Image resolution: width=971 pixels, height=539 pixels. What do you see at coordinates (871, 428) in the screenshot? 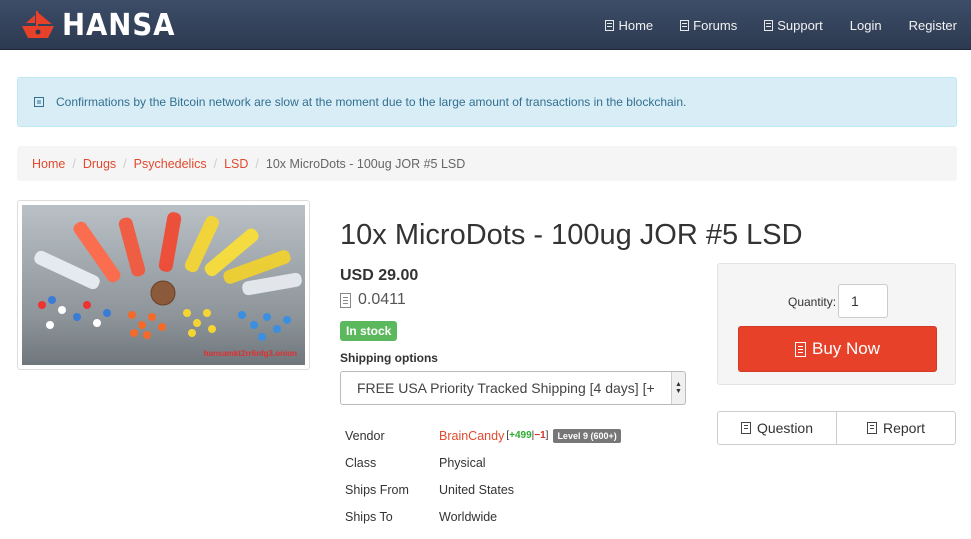
I see `report-icon` at bounding box center [871, 428].